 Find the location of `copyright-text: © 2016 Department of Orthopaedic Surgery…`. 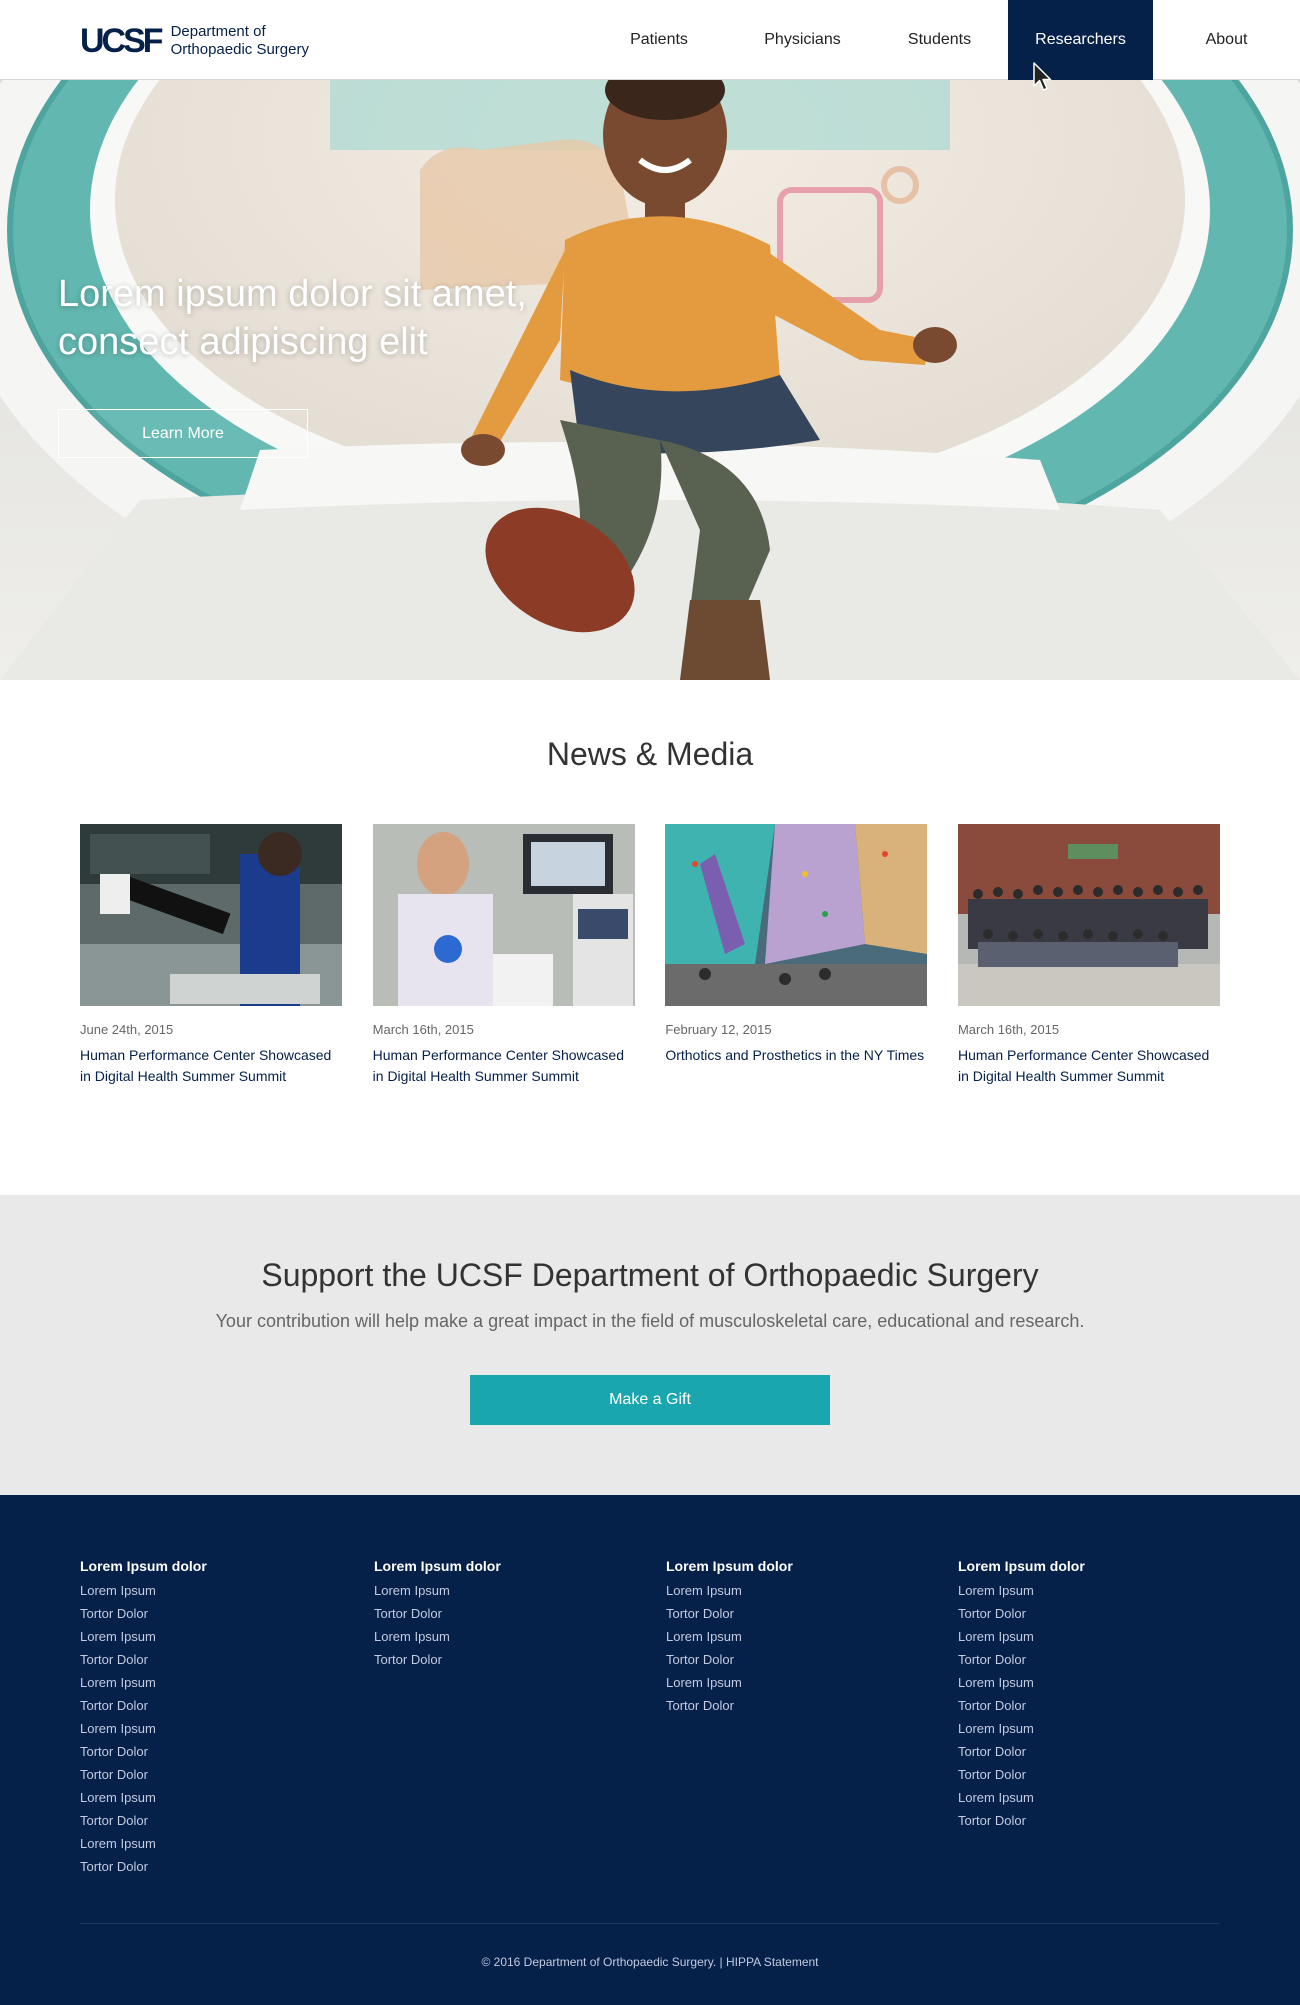

copyright-text: © 2016 Department of Orthopaedic Surgery… is located at coordinates (602, 1962).